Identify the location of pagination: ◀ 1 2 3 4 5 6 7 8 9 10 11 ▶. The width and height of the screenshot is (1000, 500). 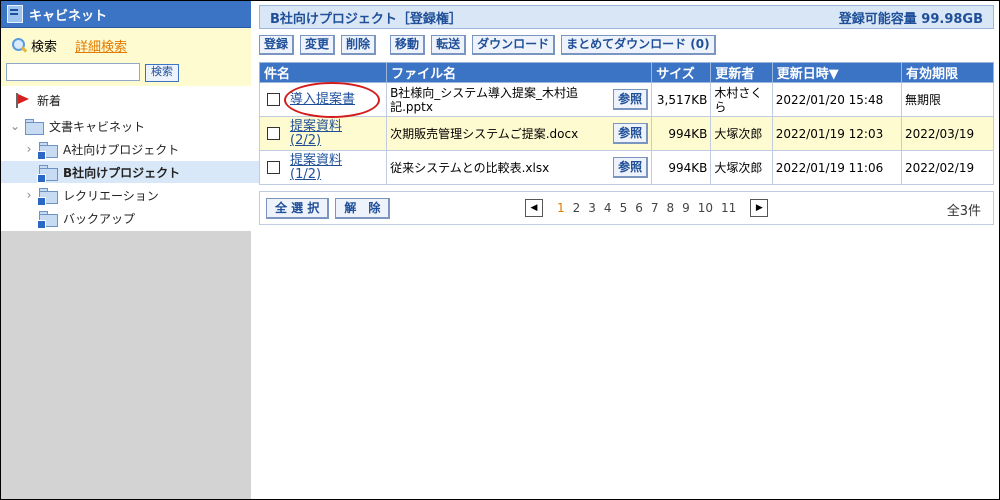
(647, 208).